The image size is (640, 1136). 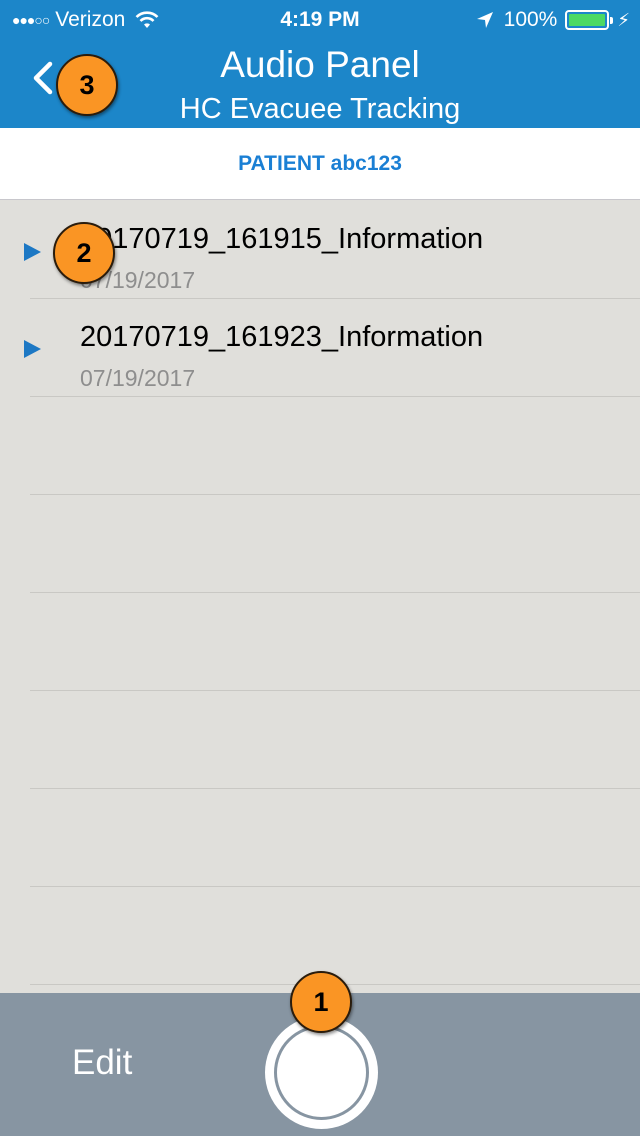 I want to click on annotation-badge-2: 2, so click(x=84, y=253).